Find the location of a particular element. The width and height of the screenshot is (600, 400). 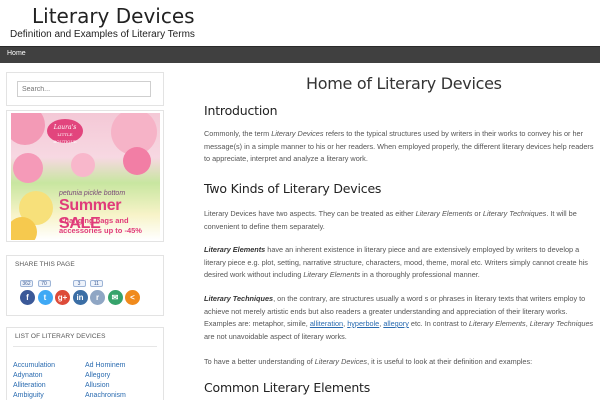

twitter-icon: t is located at coordinates (45, 297).